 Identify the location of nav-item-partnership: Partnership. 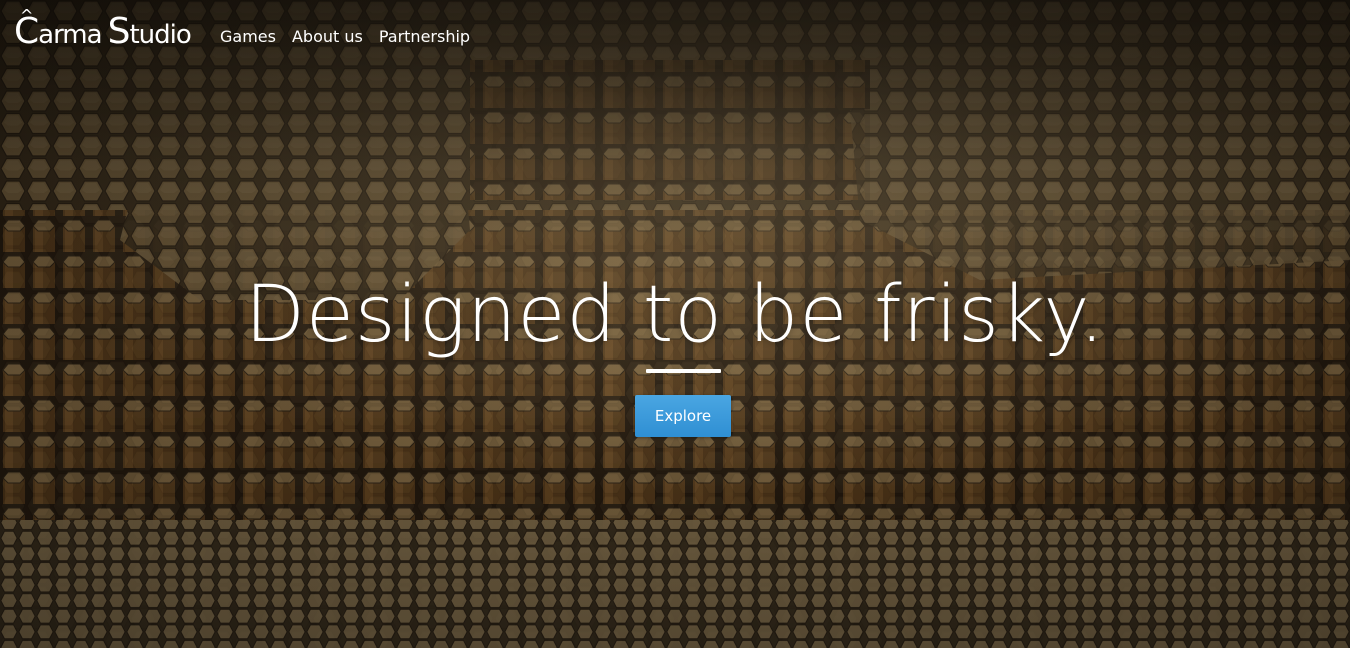
(424, 37).